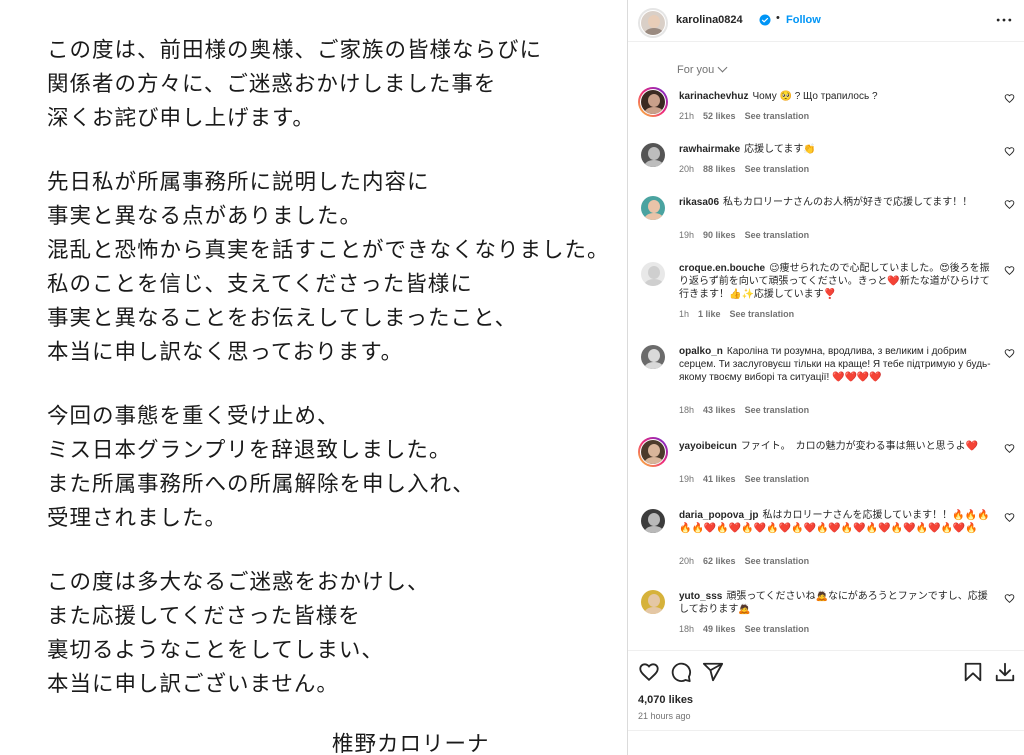 The image size is (1024, 755). What do you see at coordinates (701, 351) in the screenshot?
I see `comment-username: opalko_n` at bounding box center [701, 351].